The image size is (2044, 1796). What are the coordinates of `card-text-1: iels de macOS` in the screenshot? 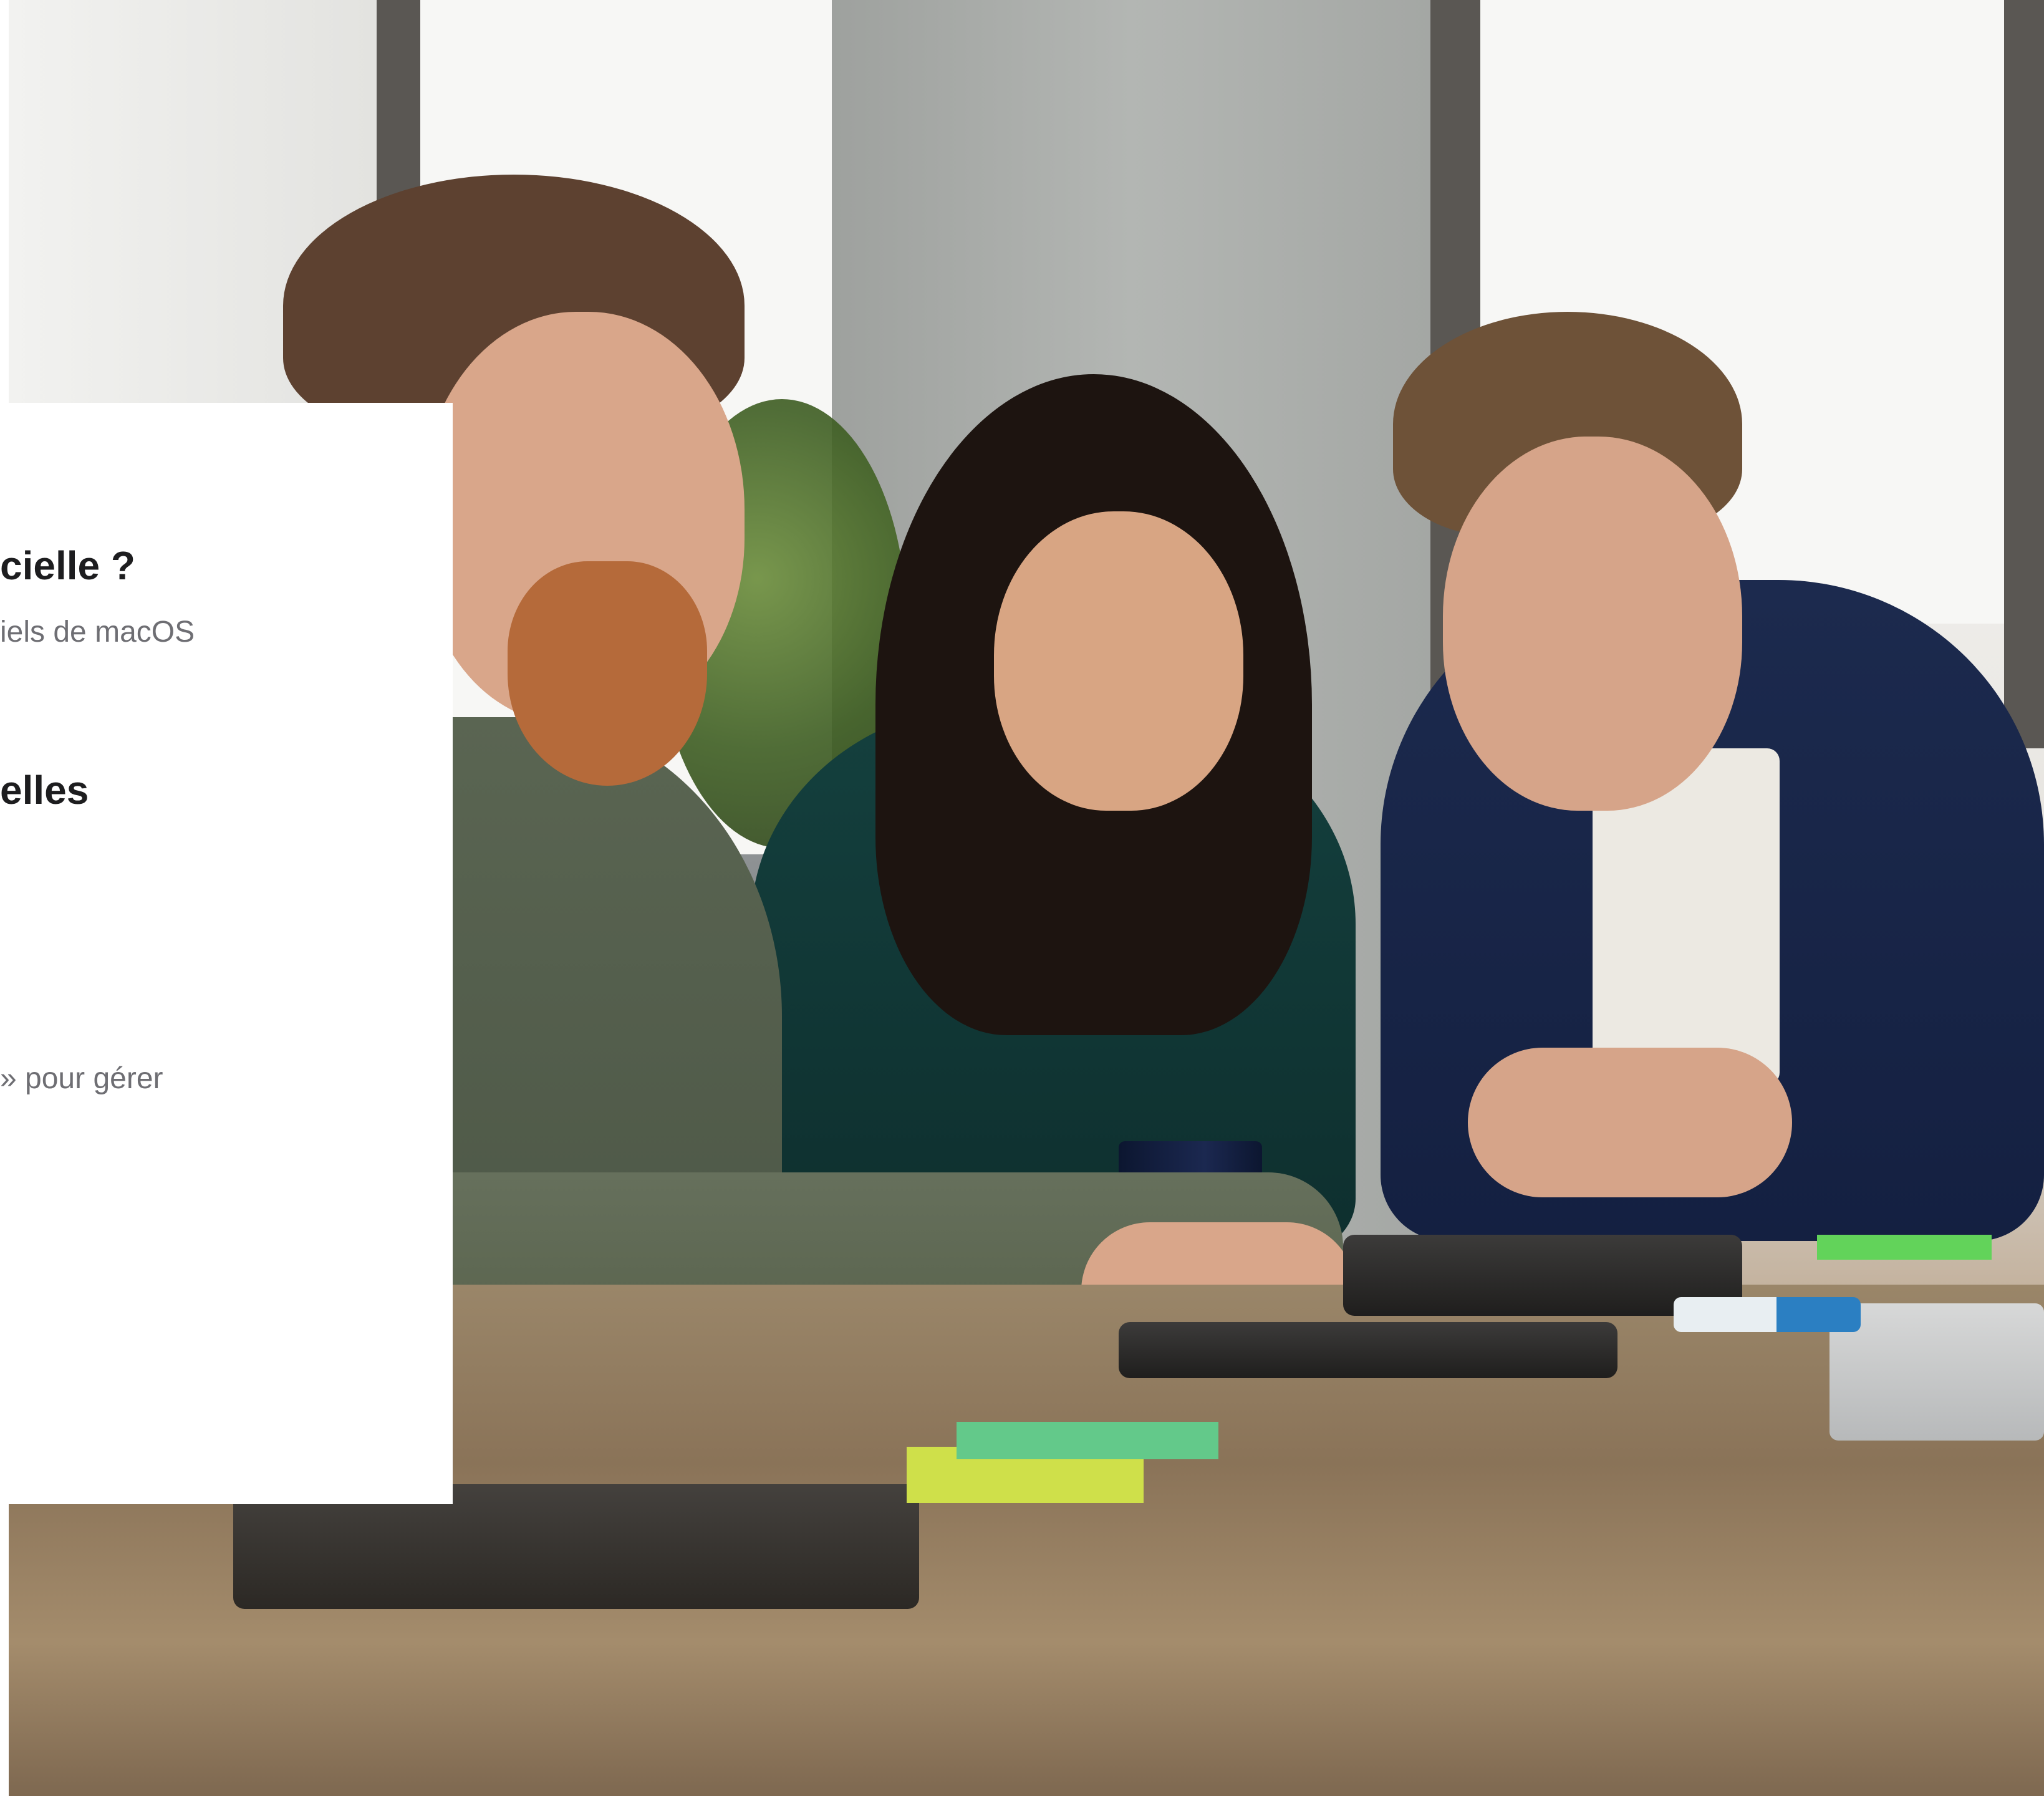 It's located at (97, 632).